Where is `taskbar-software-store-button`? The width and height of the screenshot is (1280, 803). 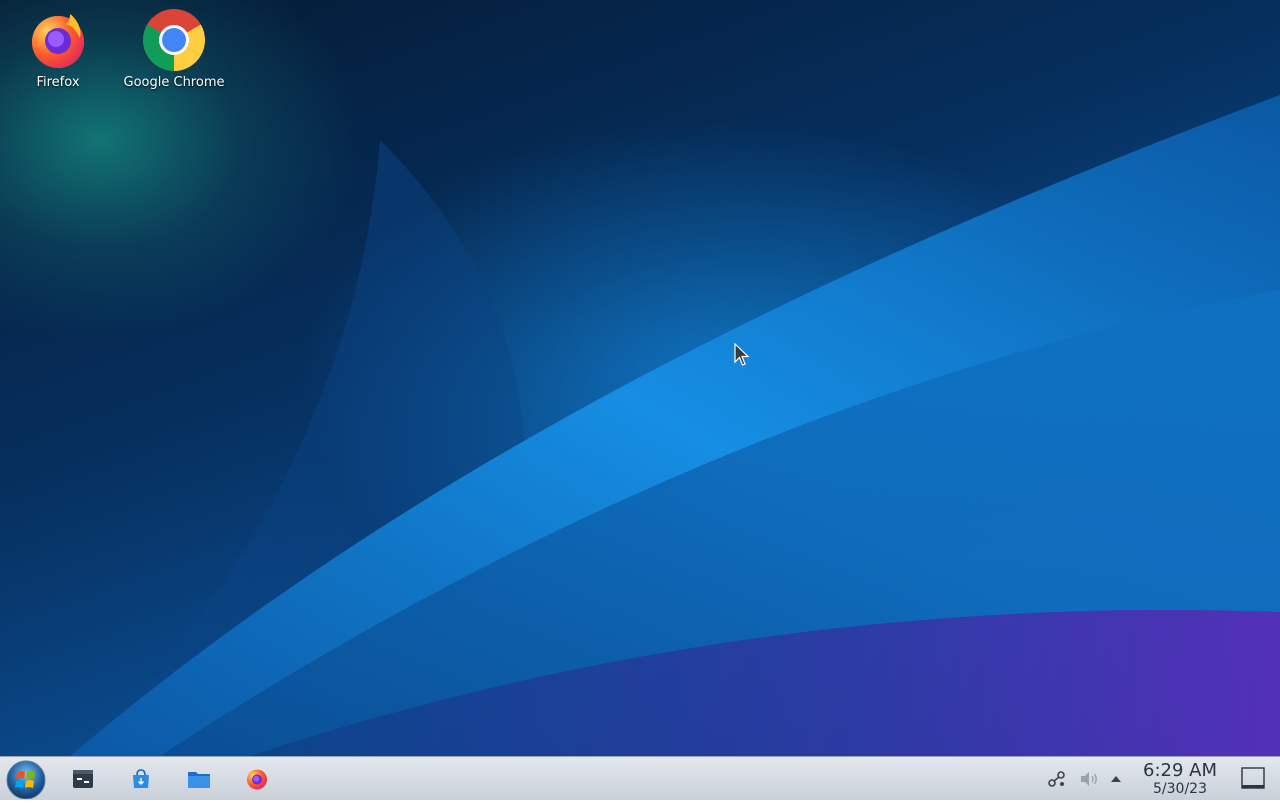
taskbar-software-store-button is located at coordinates (141, 779).